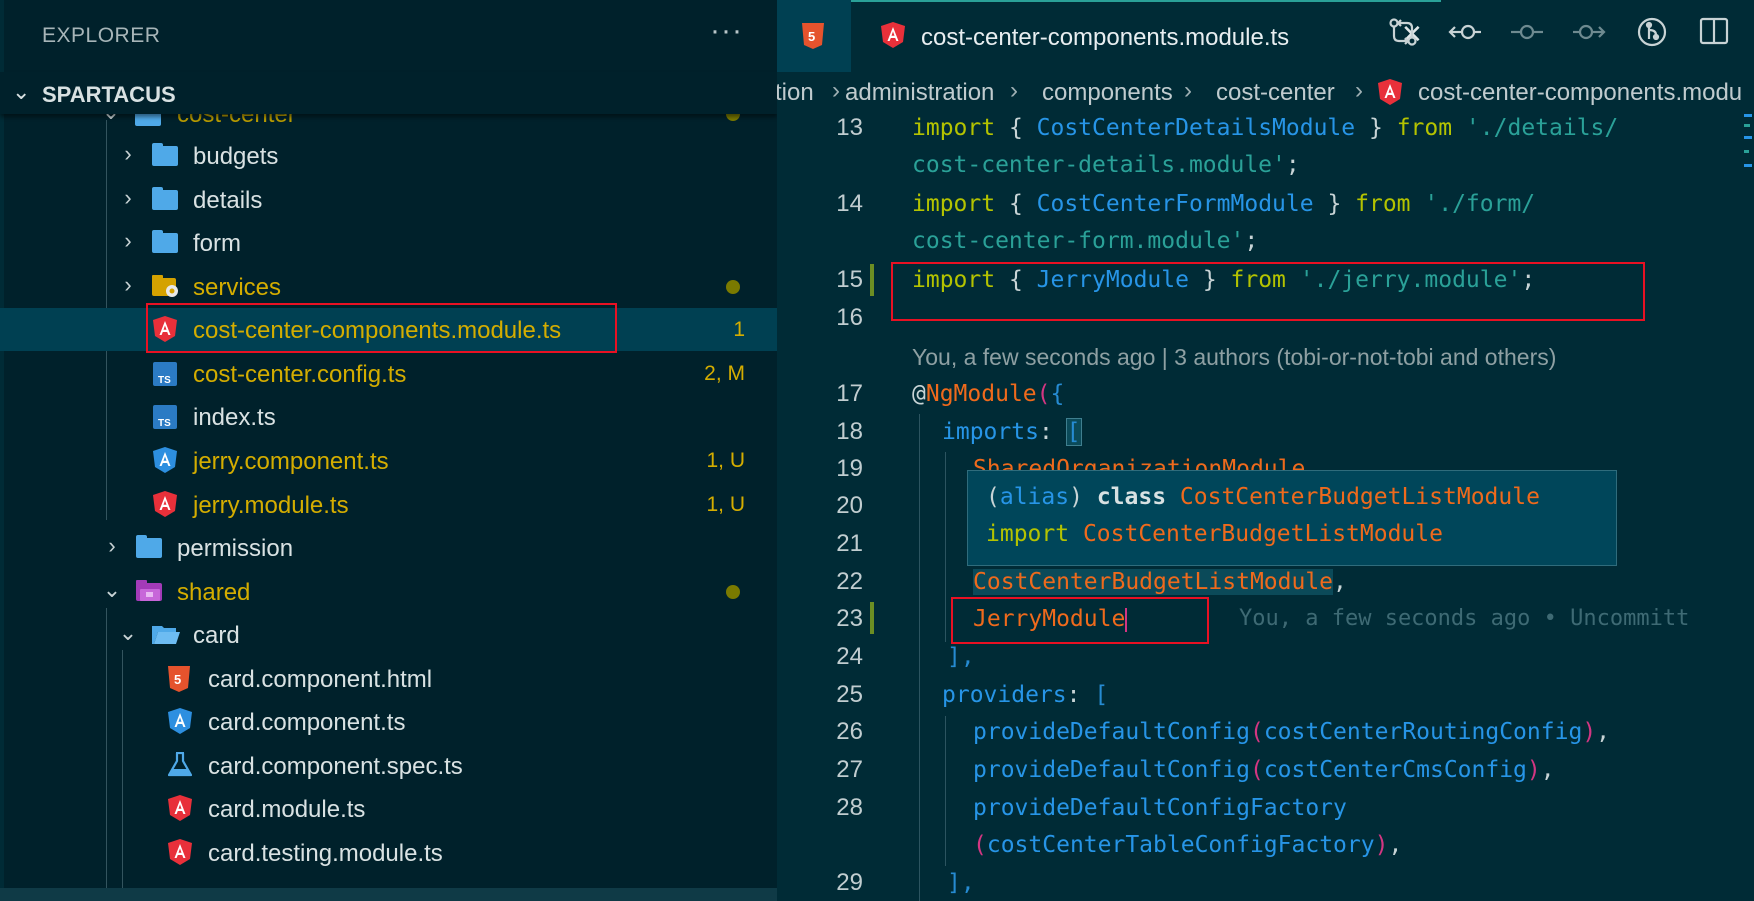 This screenshot has width=1754, height=901. I want to click on tab-title: cost-center-components.module.ts, so click(1105, 37).